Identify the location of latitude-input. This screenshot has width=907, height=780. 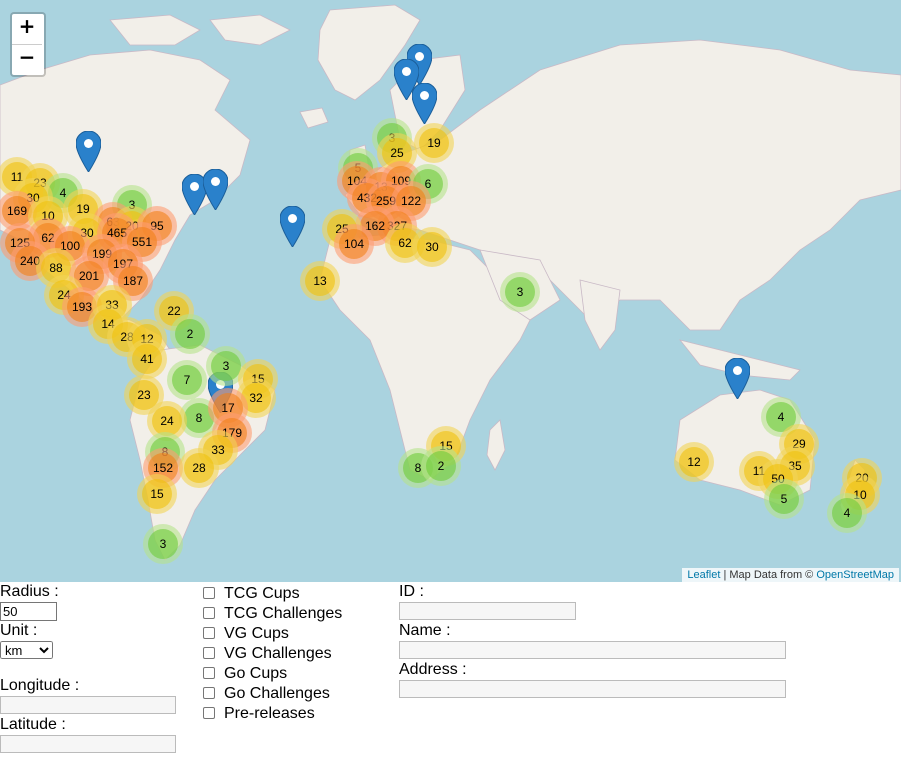
(88, 744).